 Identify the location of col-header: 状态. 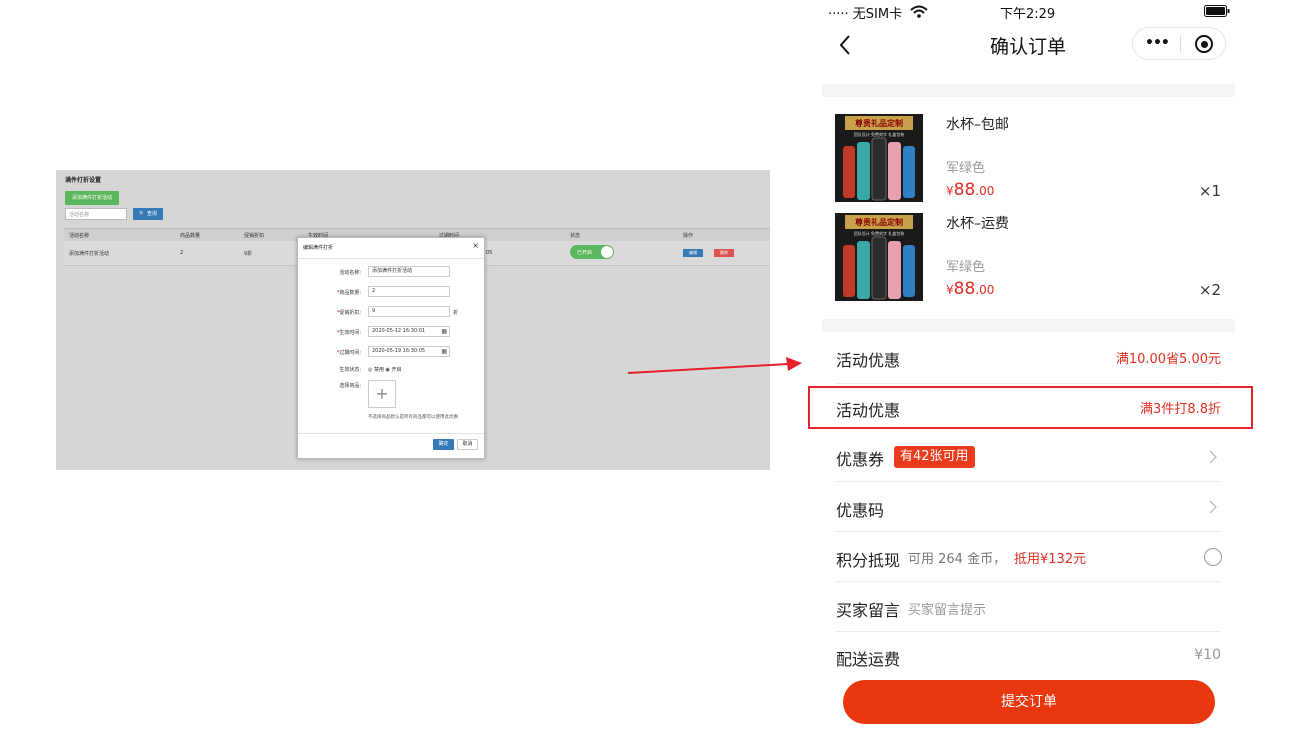
(575, 236).